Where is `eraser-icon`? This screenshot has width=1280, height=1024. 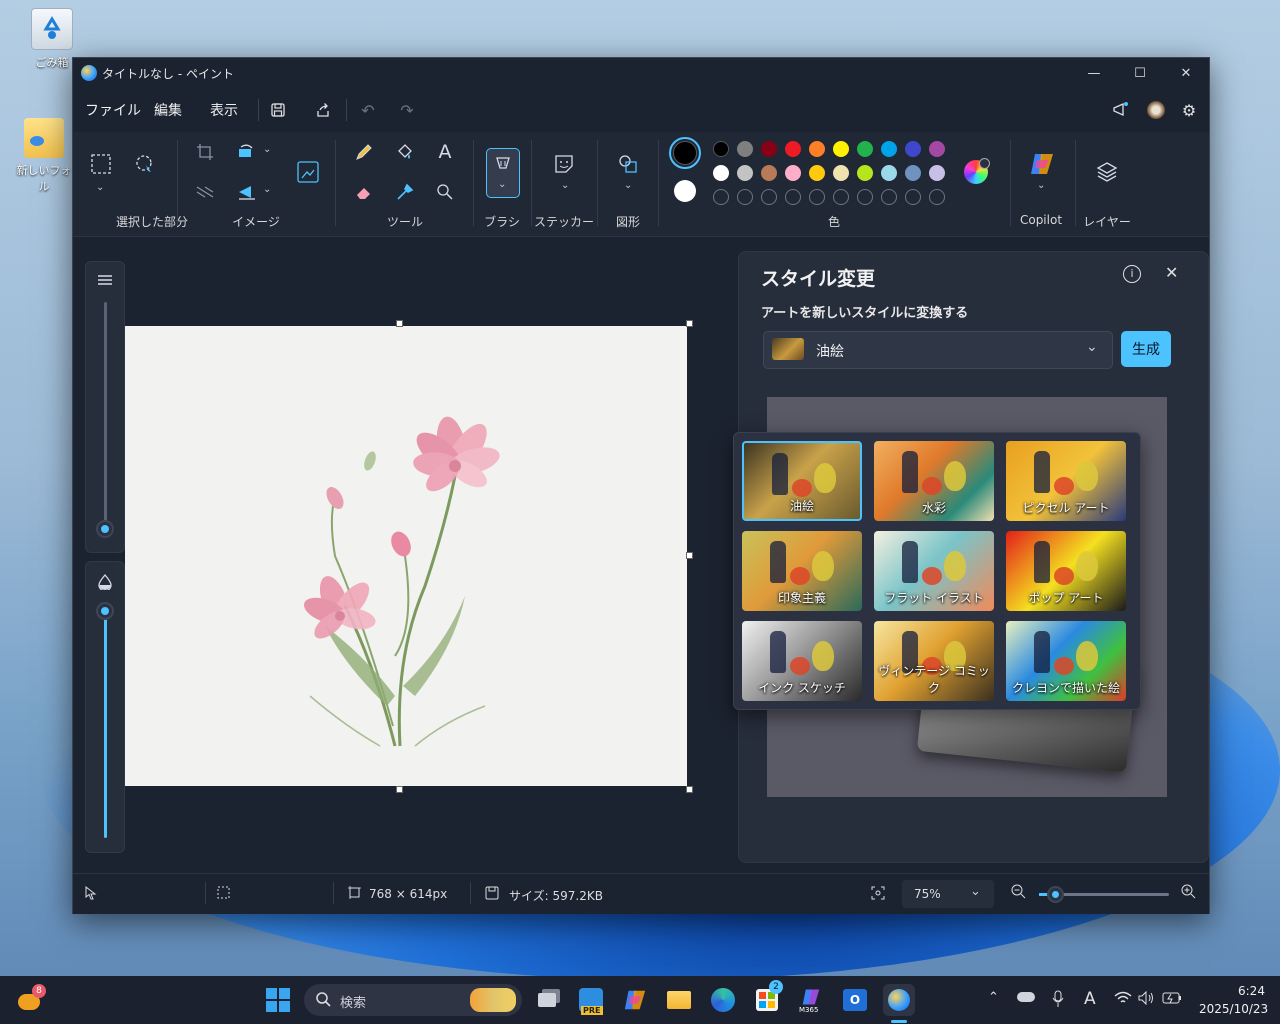
eraser-icon is located at coordinates (364, 192).